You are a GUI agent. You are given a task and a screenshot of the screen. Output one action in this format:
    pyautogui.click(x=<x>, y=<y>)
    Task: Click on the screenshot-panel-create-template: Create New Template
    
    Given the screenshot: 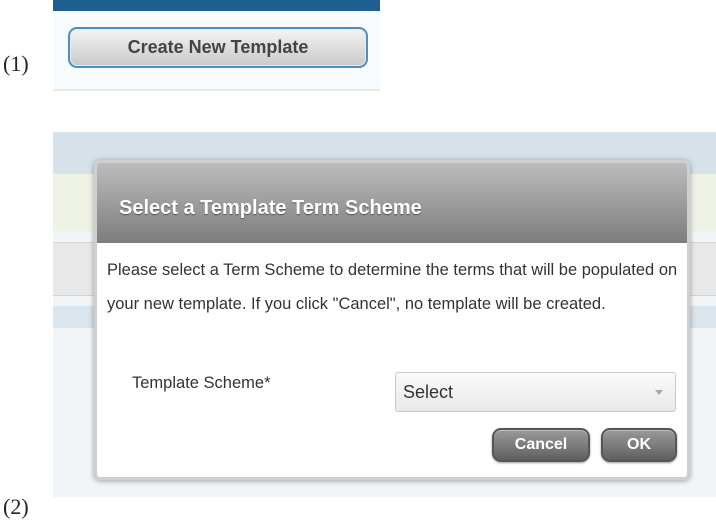 What is the action you would take?
    pyautogui.click(x=216, y=45)
    